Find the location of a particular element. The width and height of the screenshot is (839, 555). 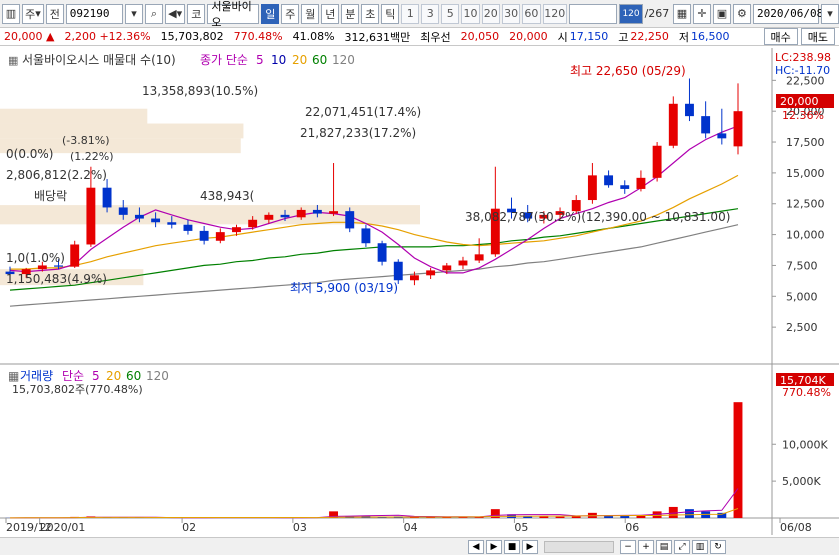

print-icon: ▥ is located at coordinates (700, 546).